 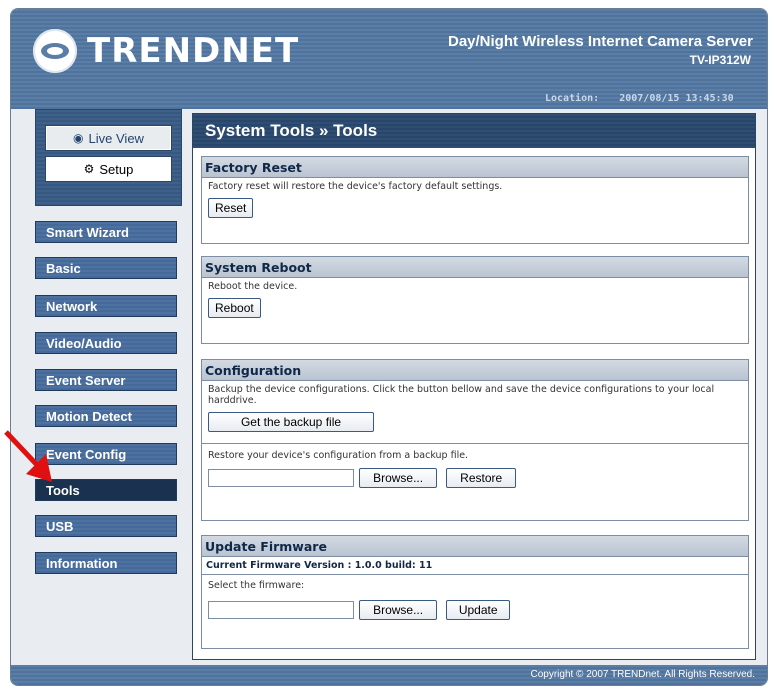 What do you see at coordinates (106, 526) in the screenshot?
I see `sidebar-item-usb: USB` at bounding box center [106, 526].